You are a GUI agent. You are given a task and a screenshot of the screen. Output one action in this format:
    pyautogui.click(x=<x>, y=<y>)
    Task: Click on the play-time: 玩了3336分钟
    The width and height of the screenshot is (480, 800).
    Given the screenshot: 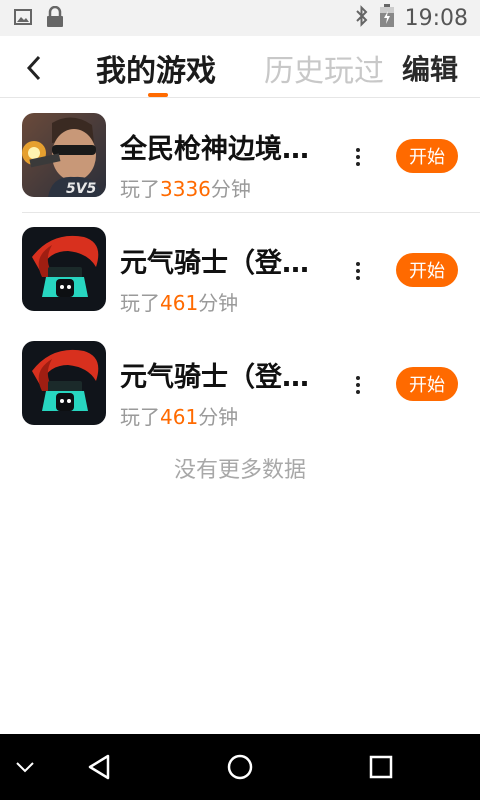 What is the action you would take?
    pyautogui.click(x=185, y=187)
    